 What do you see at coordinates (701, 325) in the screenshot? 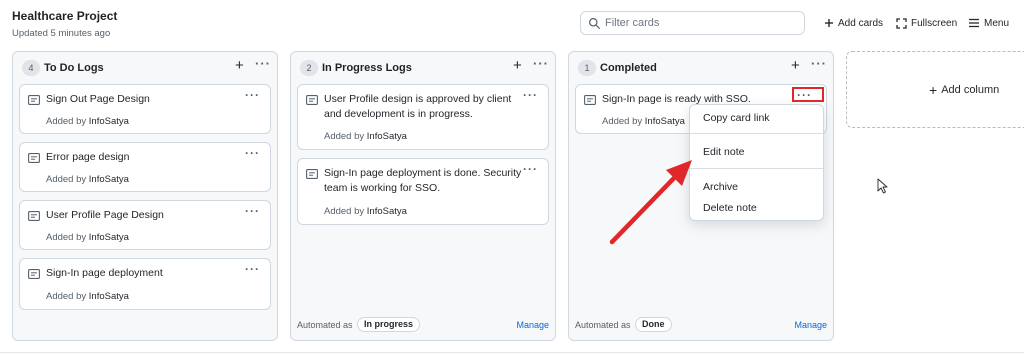
I see `column-footer: Automated as Done Manage` at bounding box center [701, 325].